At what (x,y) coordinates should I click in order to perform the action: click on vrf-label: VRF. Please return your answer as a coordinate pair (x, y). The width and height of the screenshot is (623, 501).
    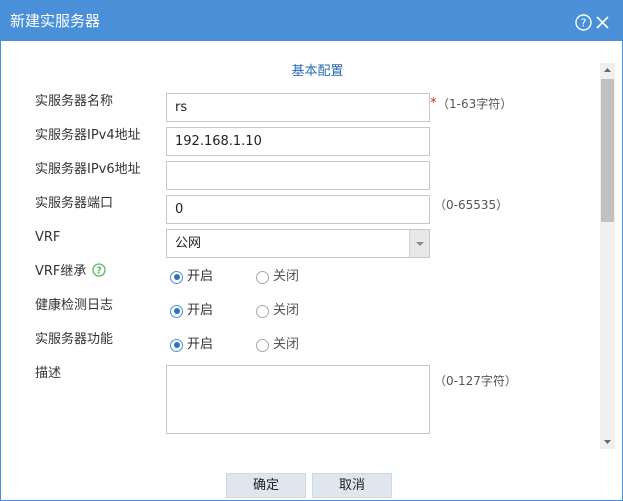
    Looking at the image, I should click on (48, 237).